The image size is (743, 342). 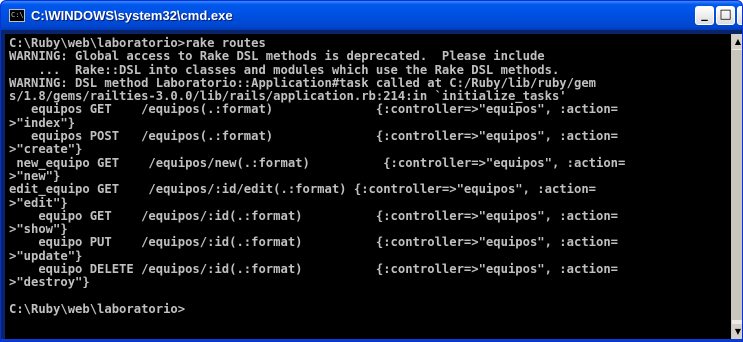 What do you see at coordinates (38, 229) in the screenshot?
I see `console-line: >"show"}` at bounding box center [38, 229].